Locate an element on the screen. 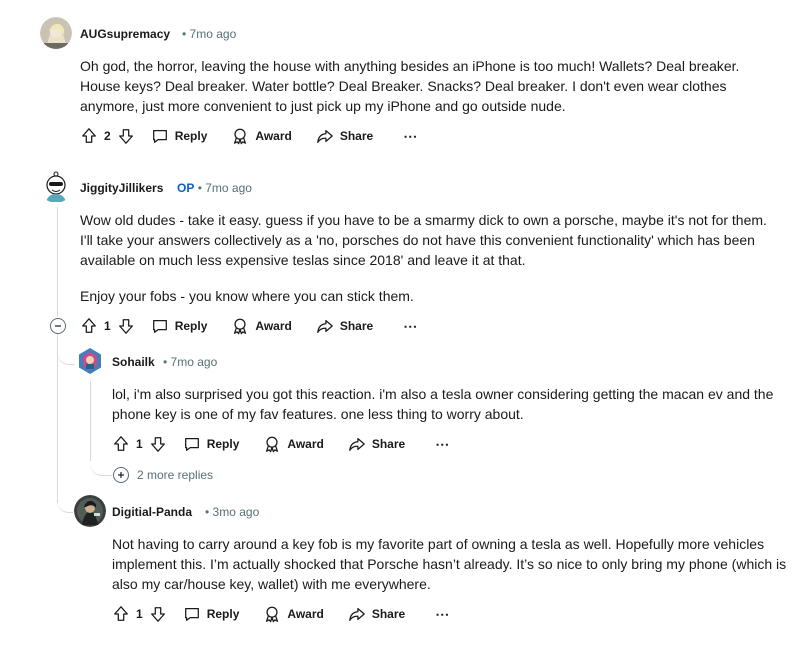  collapse-icon is located at coordinates (58, 326).